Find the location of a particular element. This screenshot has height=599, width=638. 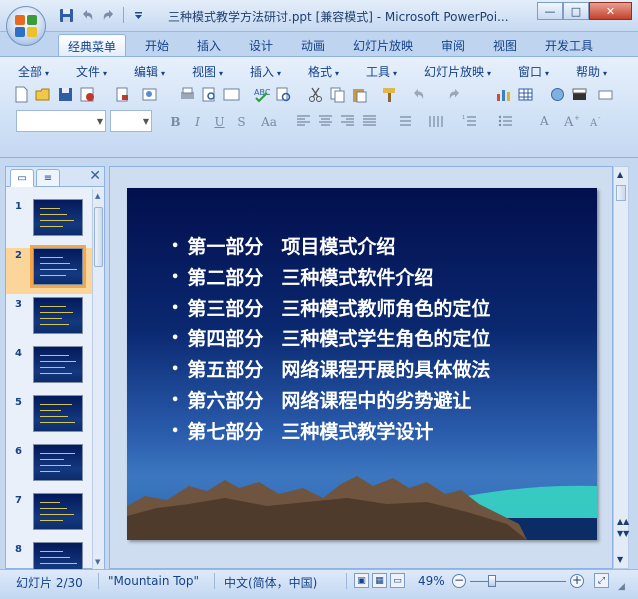

resize-grip-icon: ◢ is located at coordinates (621, 587).